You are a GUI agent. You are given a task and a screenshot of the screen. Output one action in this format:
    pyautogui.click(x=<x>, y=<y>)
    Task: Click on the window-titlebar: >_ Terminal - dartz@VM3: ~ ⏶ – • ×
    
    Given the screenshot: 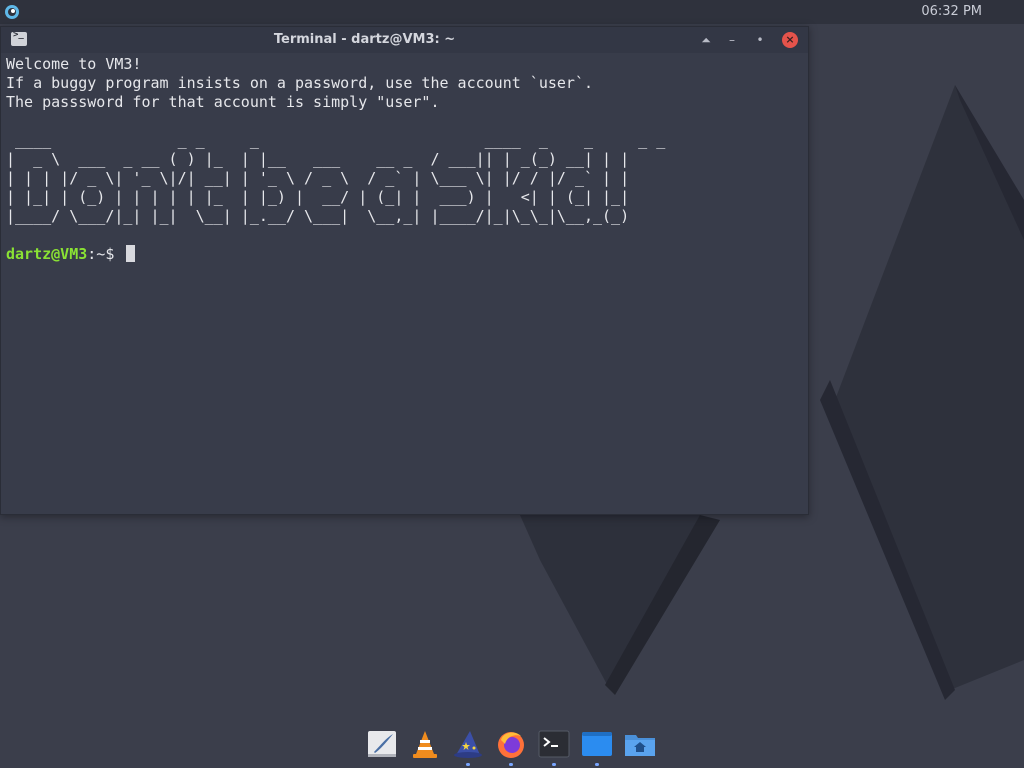 What is the action you would take?
    pyautogui.click(x=404, y=40)
    